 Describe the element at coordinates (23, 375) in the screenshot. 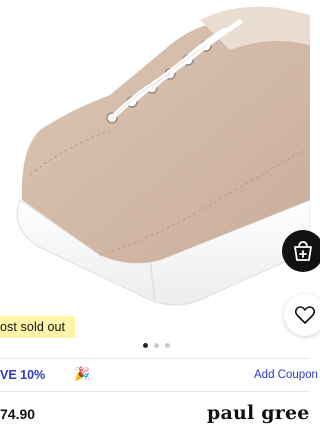

I see `promo-text: VE 10%` at that location.